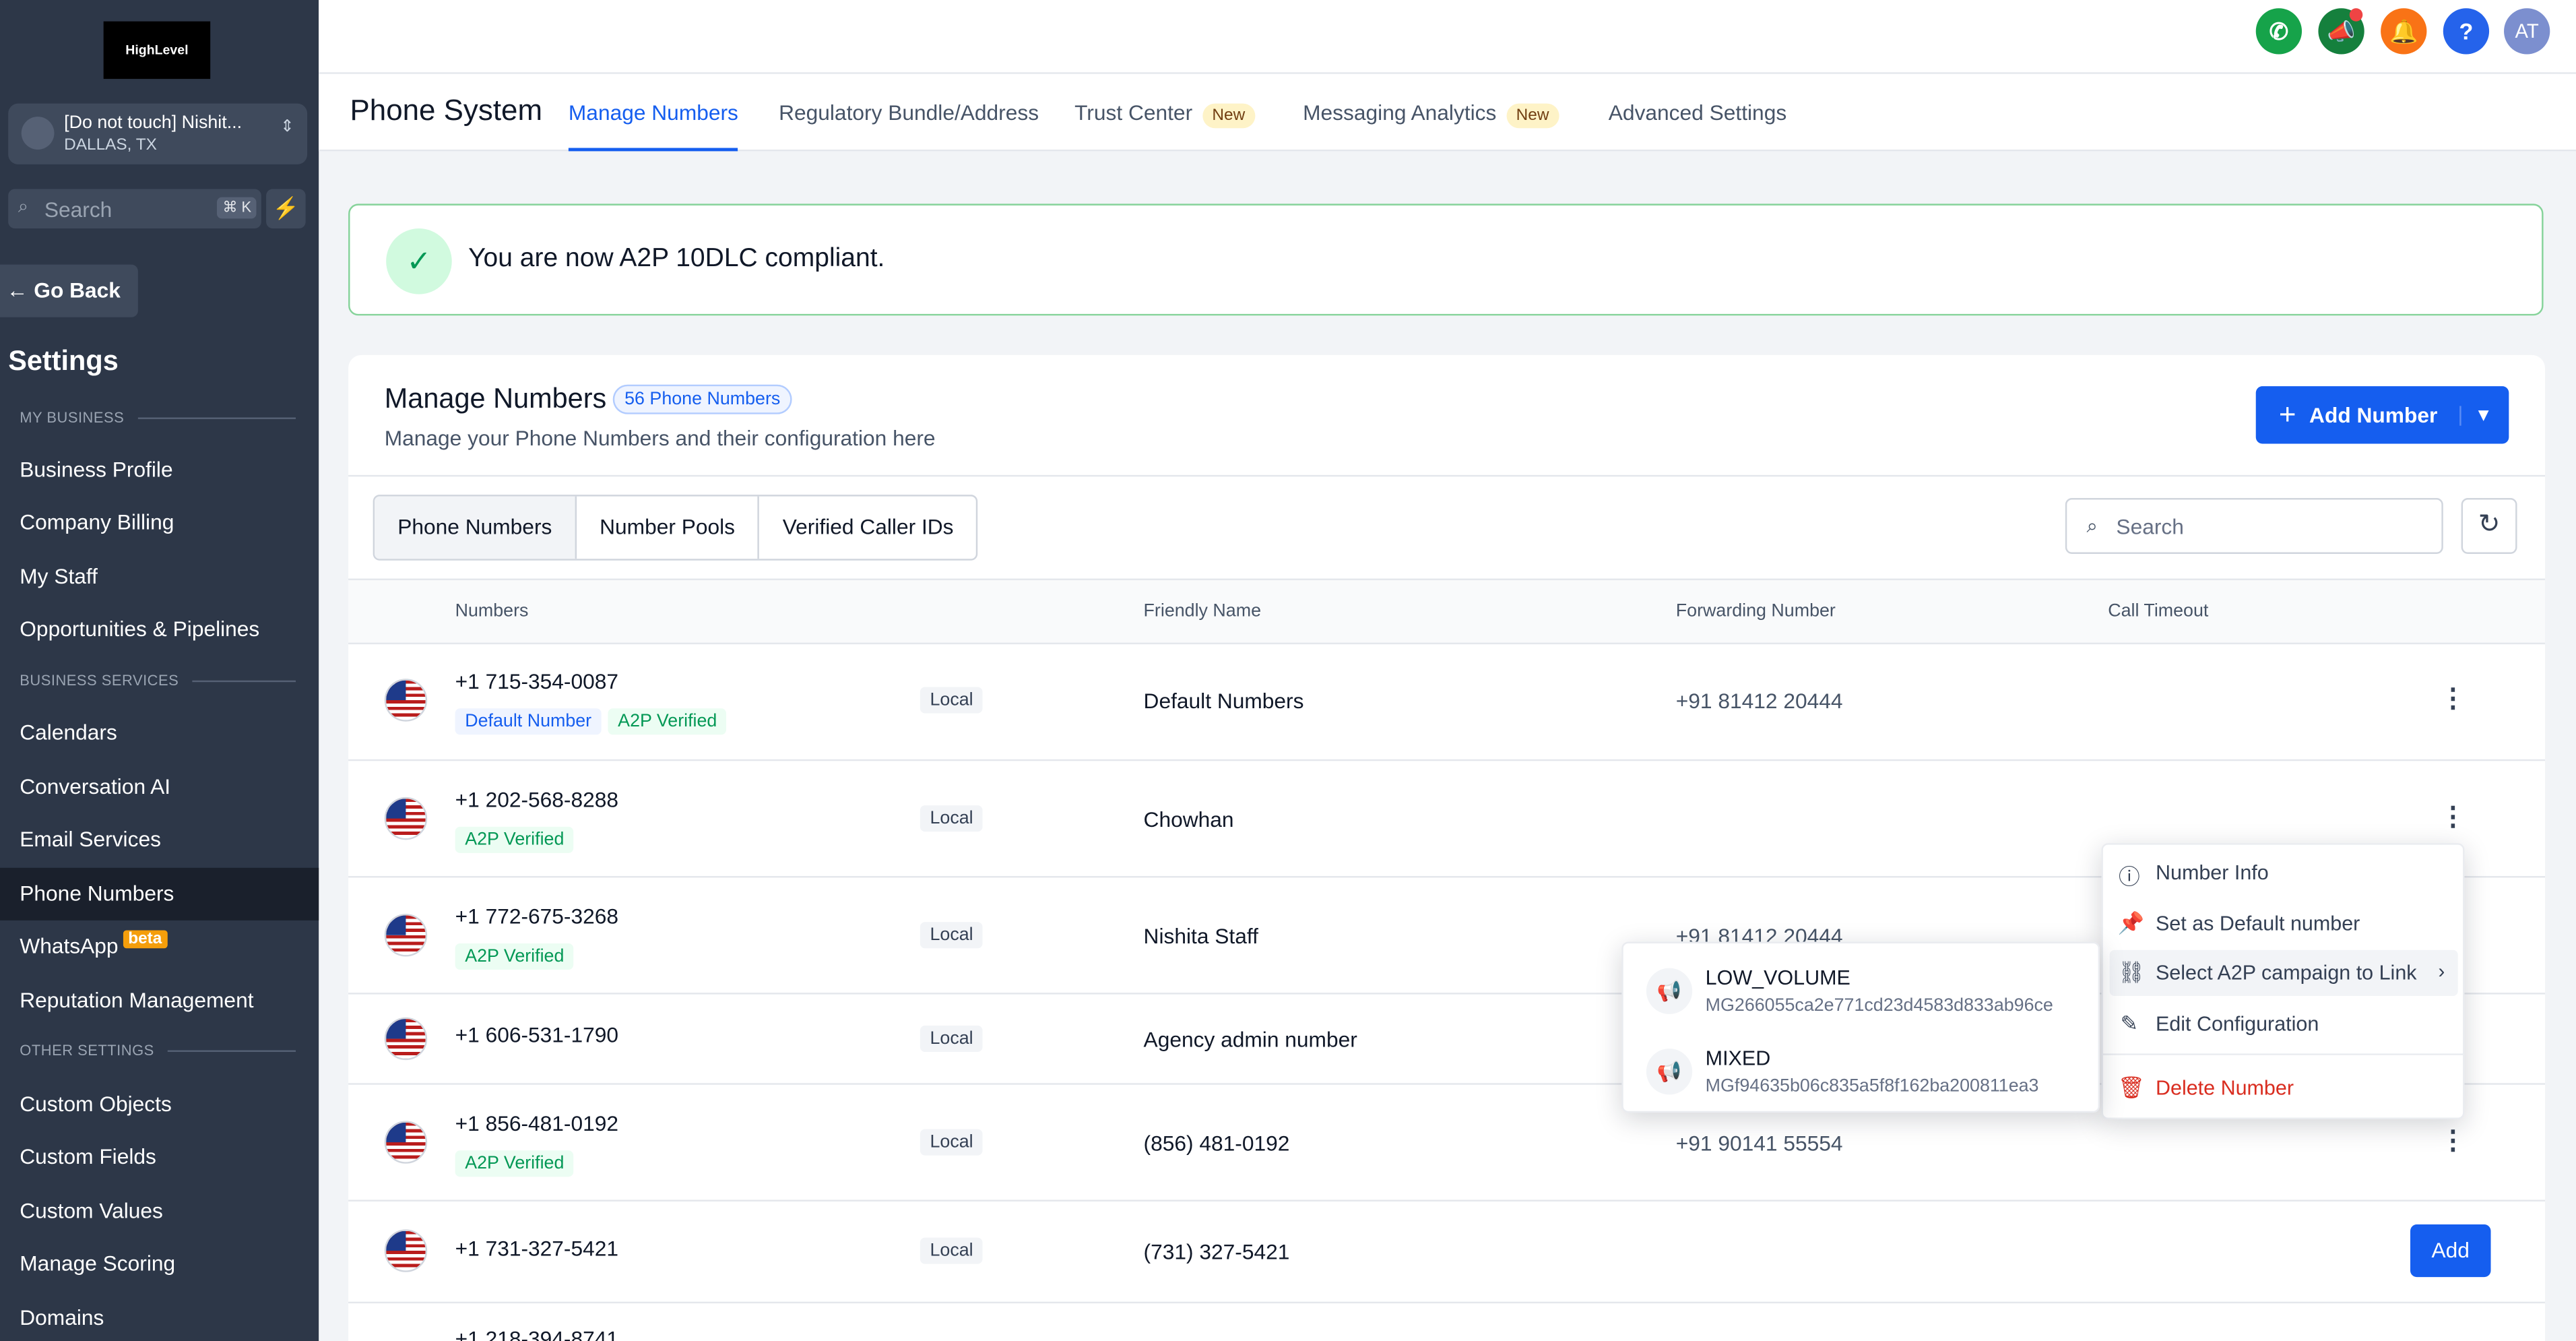 This screenshot has height=1341, width=2576. I want to click on phone-number: +1 606-531-1790, so click(537, 1035).